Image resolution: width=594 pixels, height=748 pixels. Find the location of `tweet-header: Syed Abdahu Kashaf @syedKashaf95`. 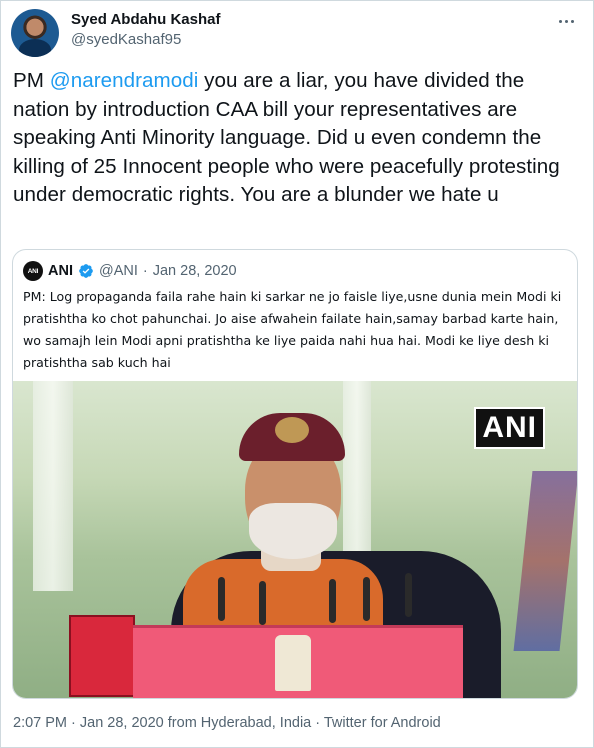

tweet-header: Syed Abdahu Kashaf @syedKashaf95 is located at coordinates (296, 33).